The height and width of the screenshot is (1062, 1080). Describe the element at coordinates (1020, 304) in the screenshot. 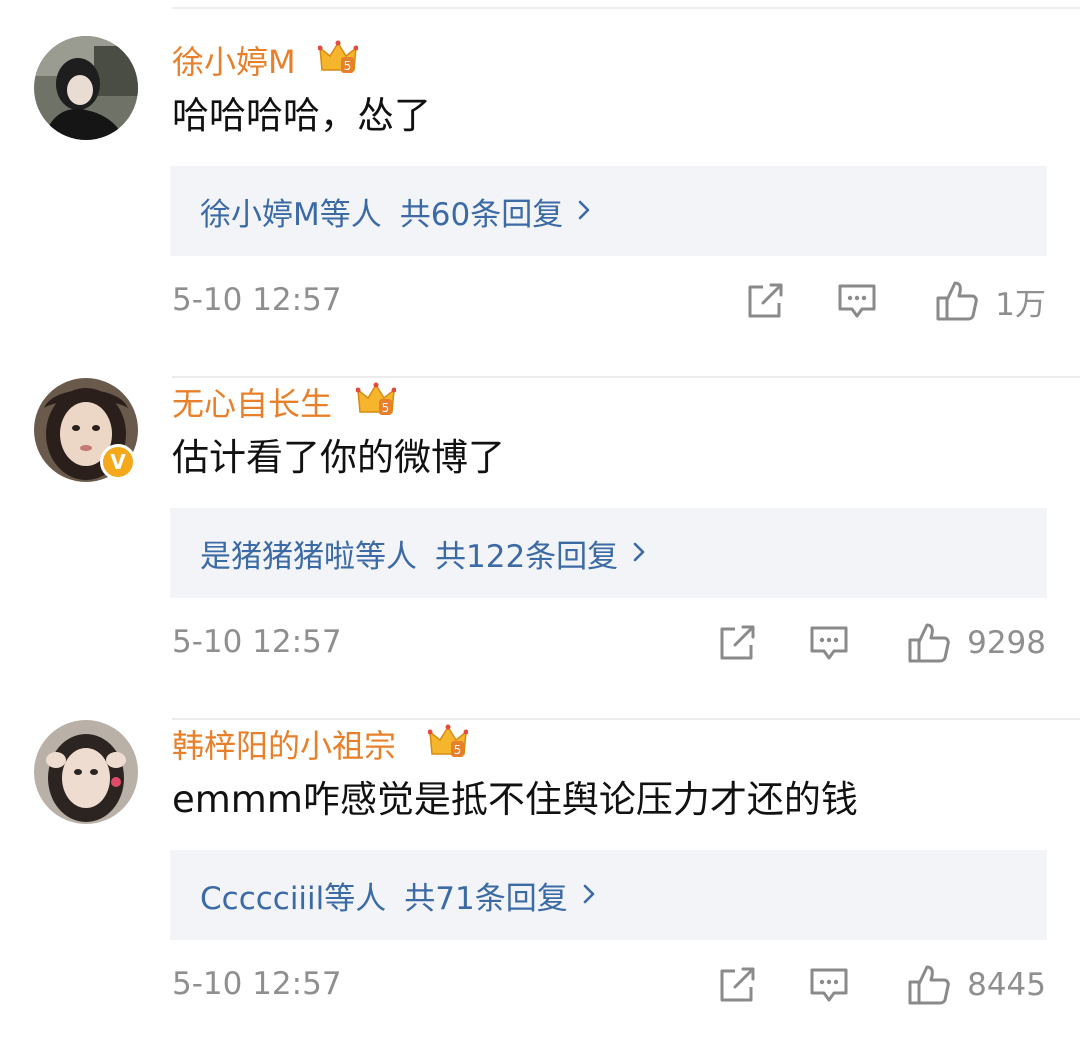

I see `like-count: 1万` at that location.